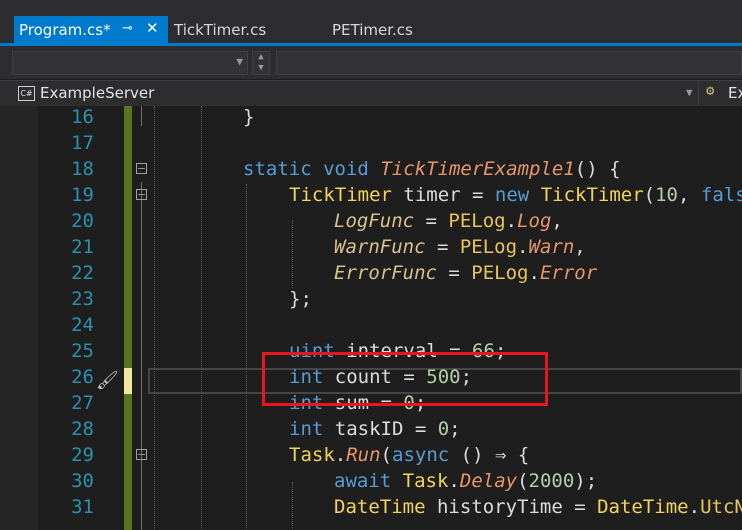 This screenshot has width=742, height=530. Describe the element at coordinates (515, 195) in the screenshot. I see `code-text: TickTimer timer = new TickTimer(10, fals` at that location.